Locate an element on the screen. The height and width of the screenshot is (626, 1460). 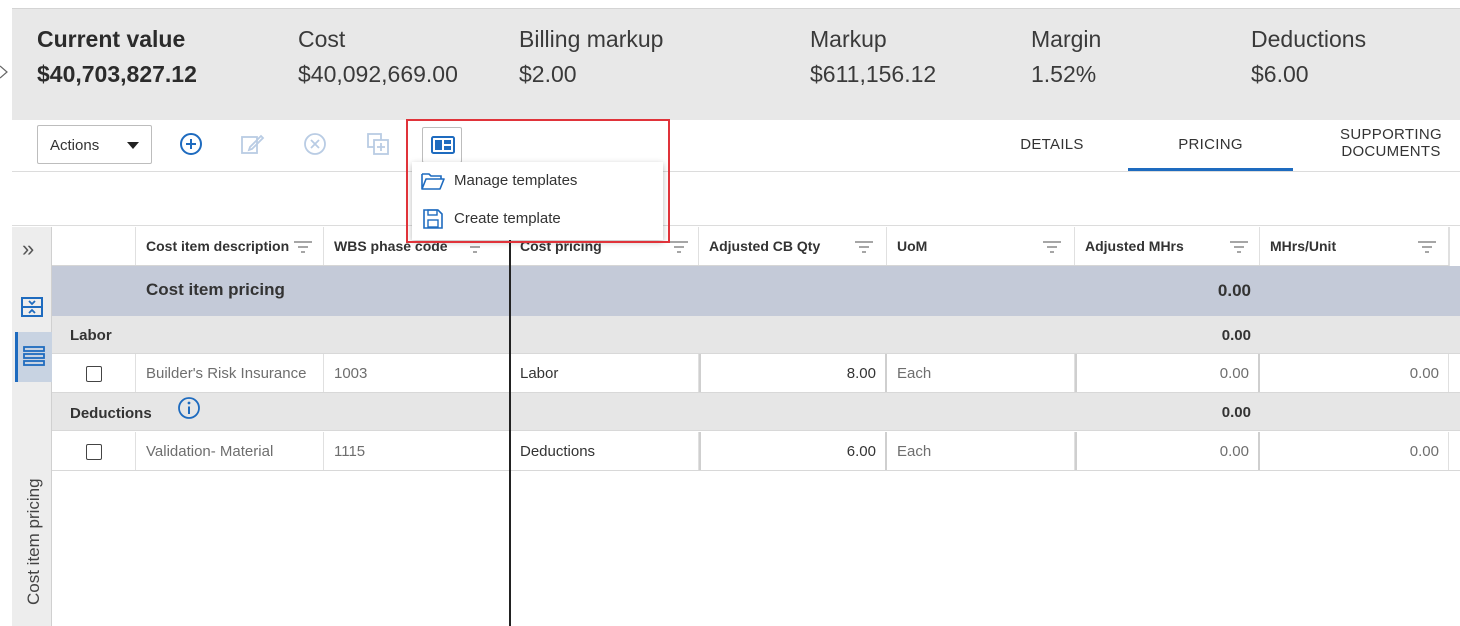
grid-overflow-column is located at coordinates (1454, 246).